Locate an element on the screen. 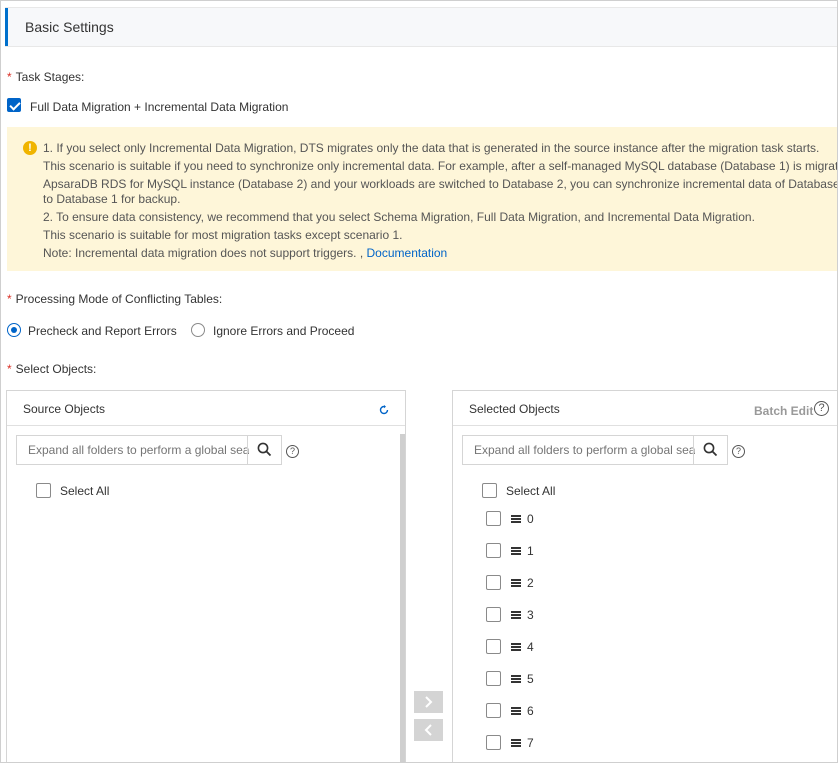 The image size is (838, 763). select-objects-label: * Select Objects: is located at coordinates (51, 369).